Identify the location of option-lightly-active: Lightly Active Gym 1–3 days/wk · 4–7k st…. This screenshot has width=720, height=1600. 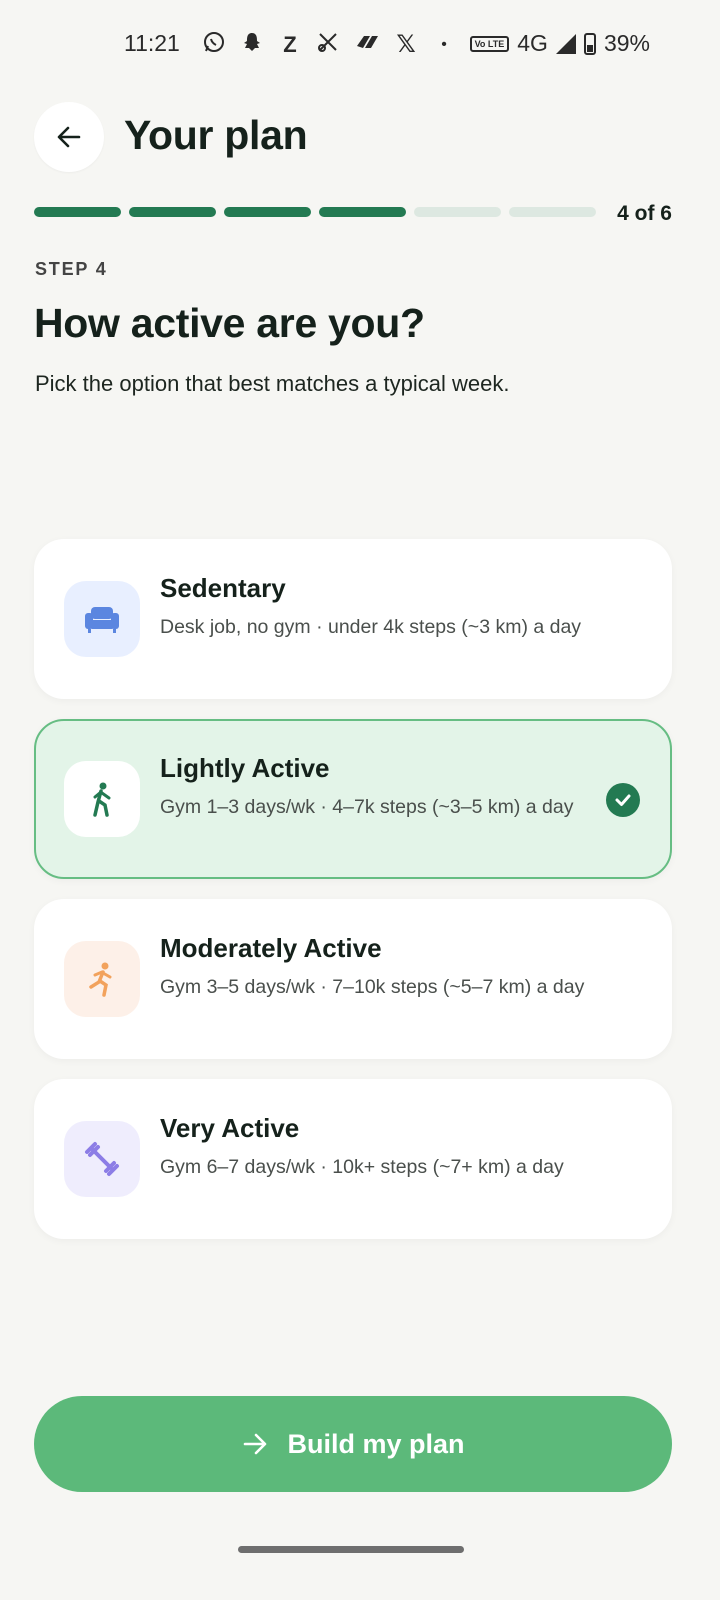
(353, 799).